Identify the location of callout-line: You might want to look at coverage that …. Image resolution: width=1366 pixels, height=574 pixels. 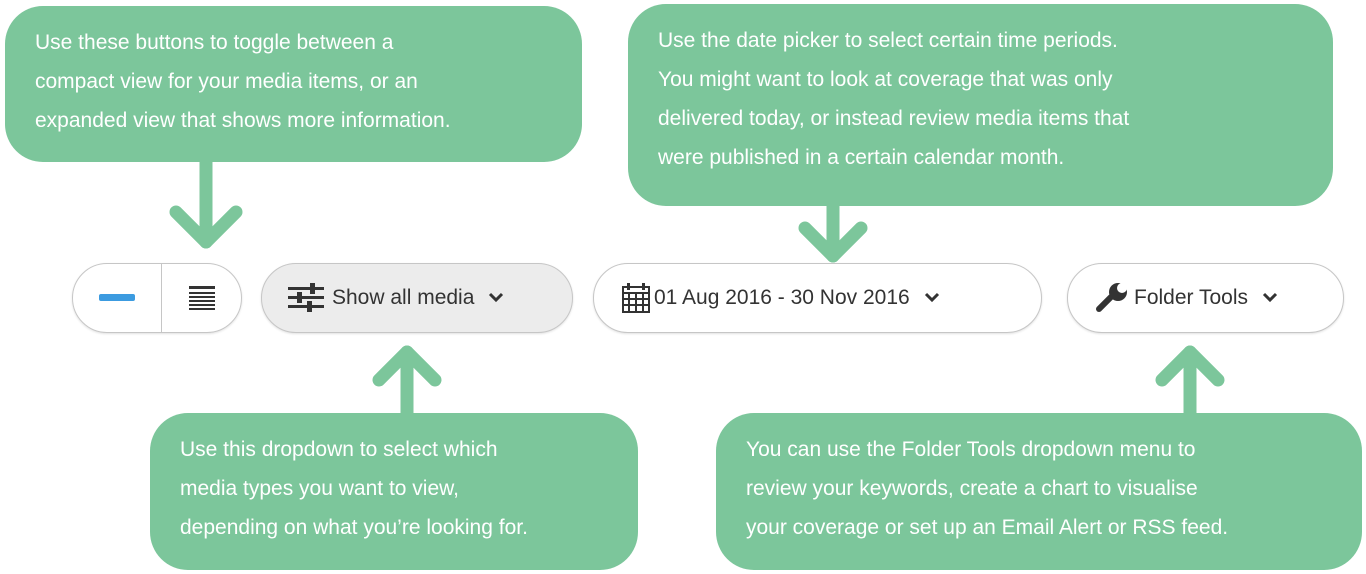
(885, 79).